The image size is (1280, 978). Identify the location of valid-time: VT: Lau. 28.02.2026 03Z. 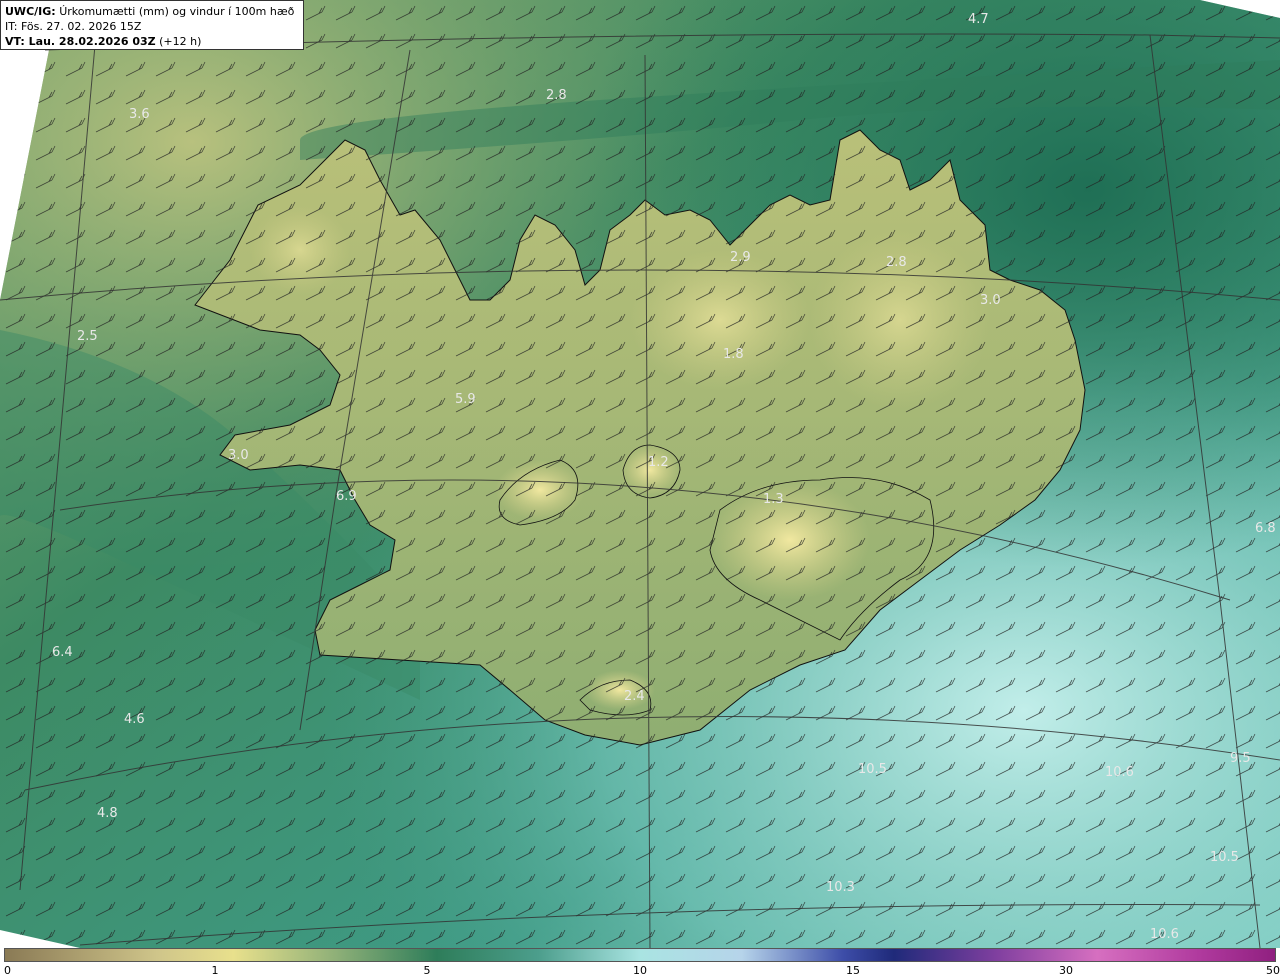
(80, 41).